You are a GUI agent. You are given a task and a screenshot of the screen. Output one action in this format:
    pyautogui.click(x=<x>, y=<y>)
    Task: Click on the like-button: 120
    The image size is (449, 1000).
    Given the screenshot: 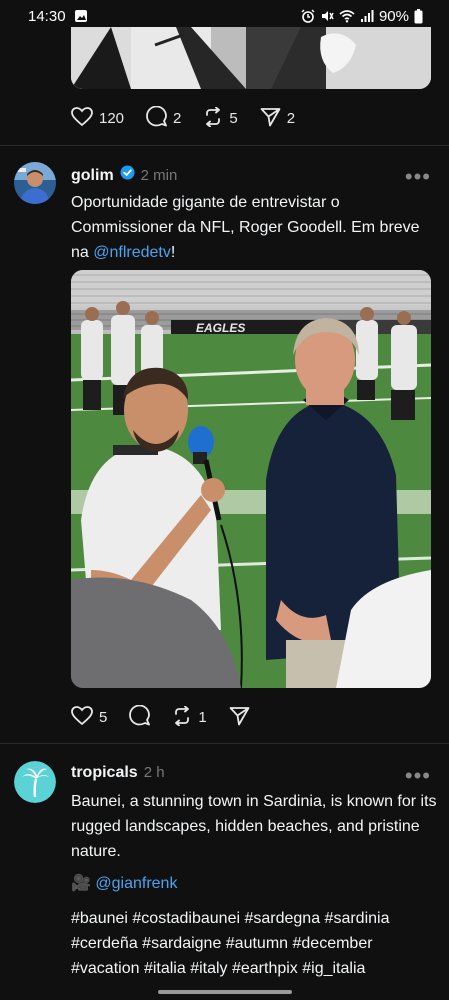 What is the action you would take?
    pyautogui.click(x=98, y=118)
    